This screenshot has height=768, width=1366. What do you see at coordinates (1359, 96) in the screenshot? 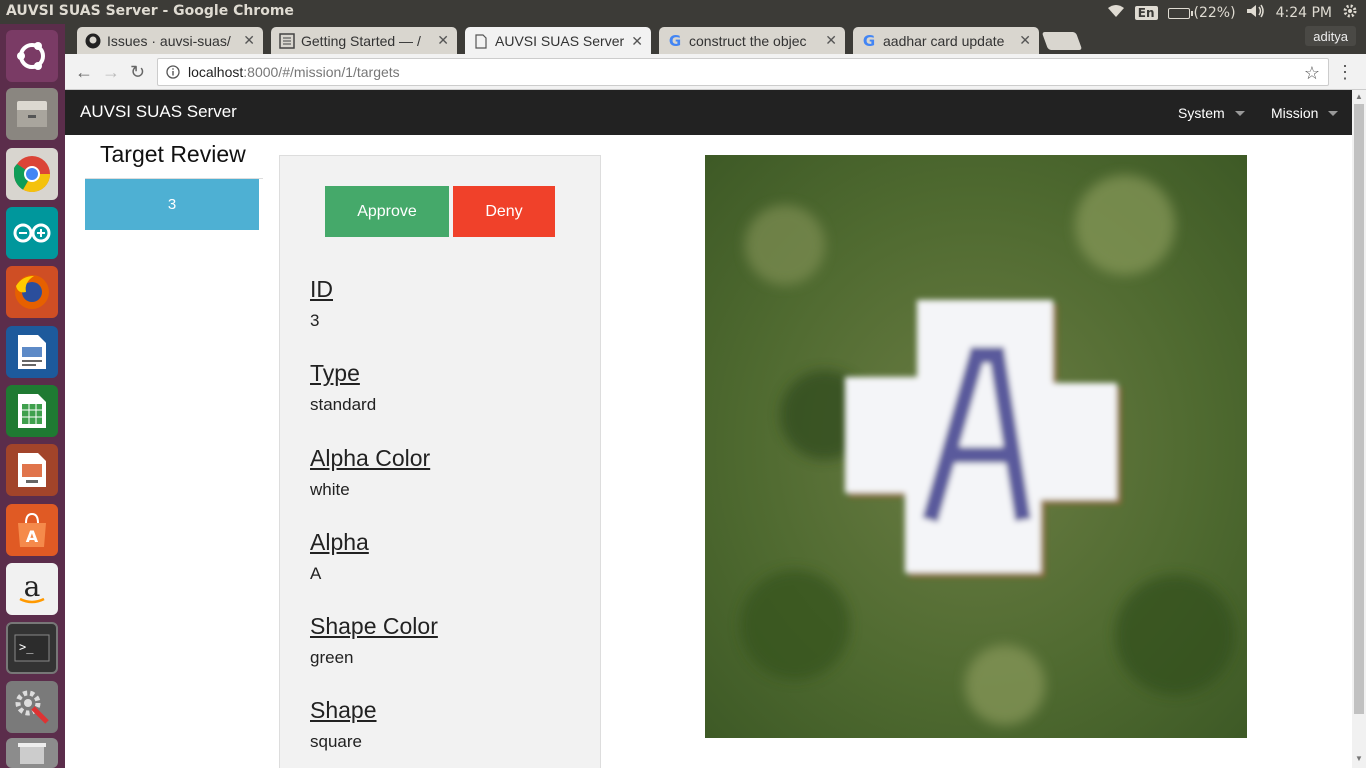
I see `scroll-up-icon: ▲` at bounding box center [1359, 96].